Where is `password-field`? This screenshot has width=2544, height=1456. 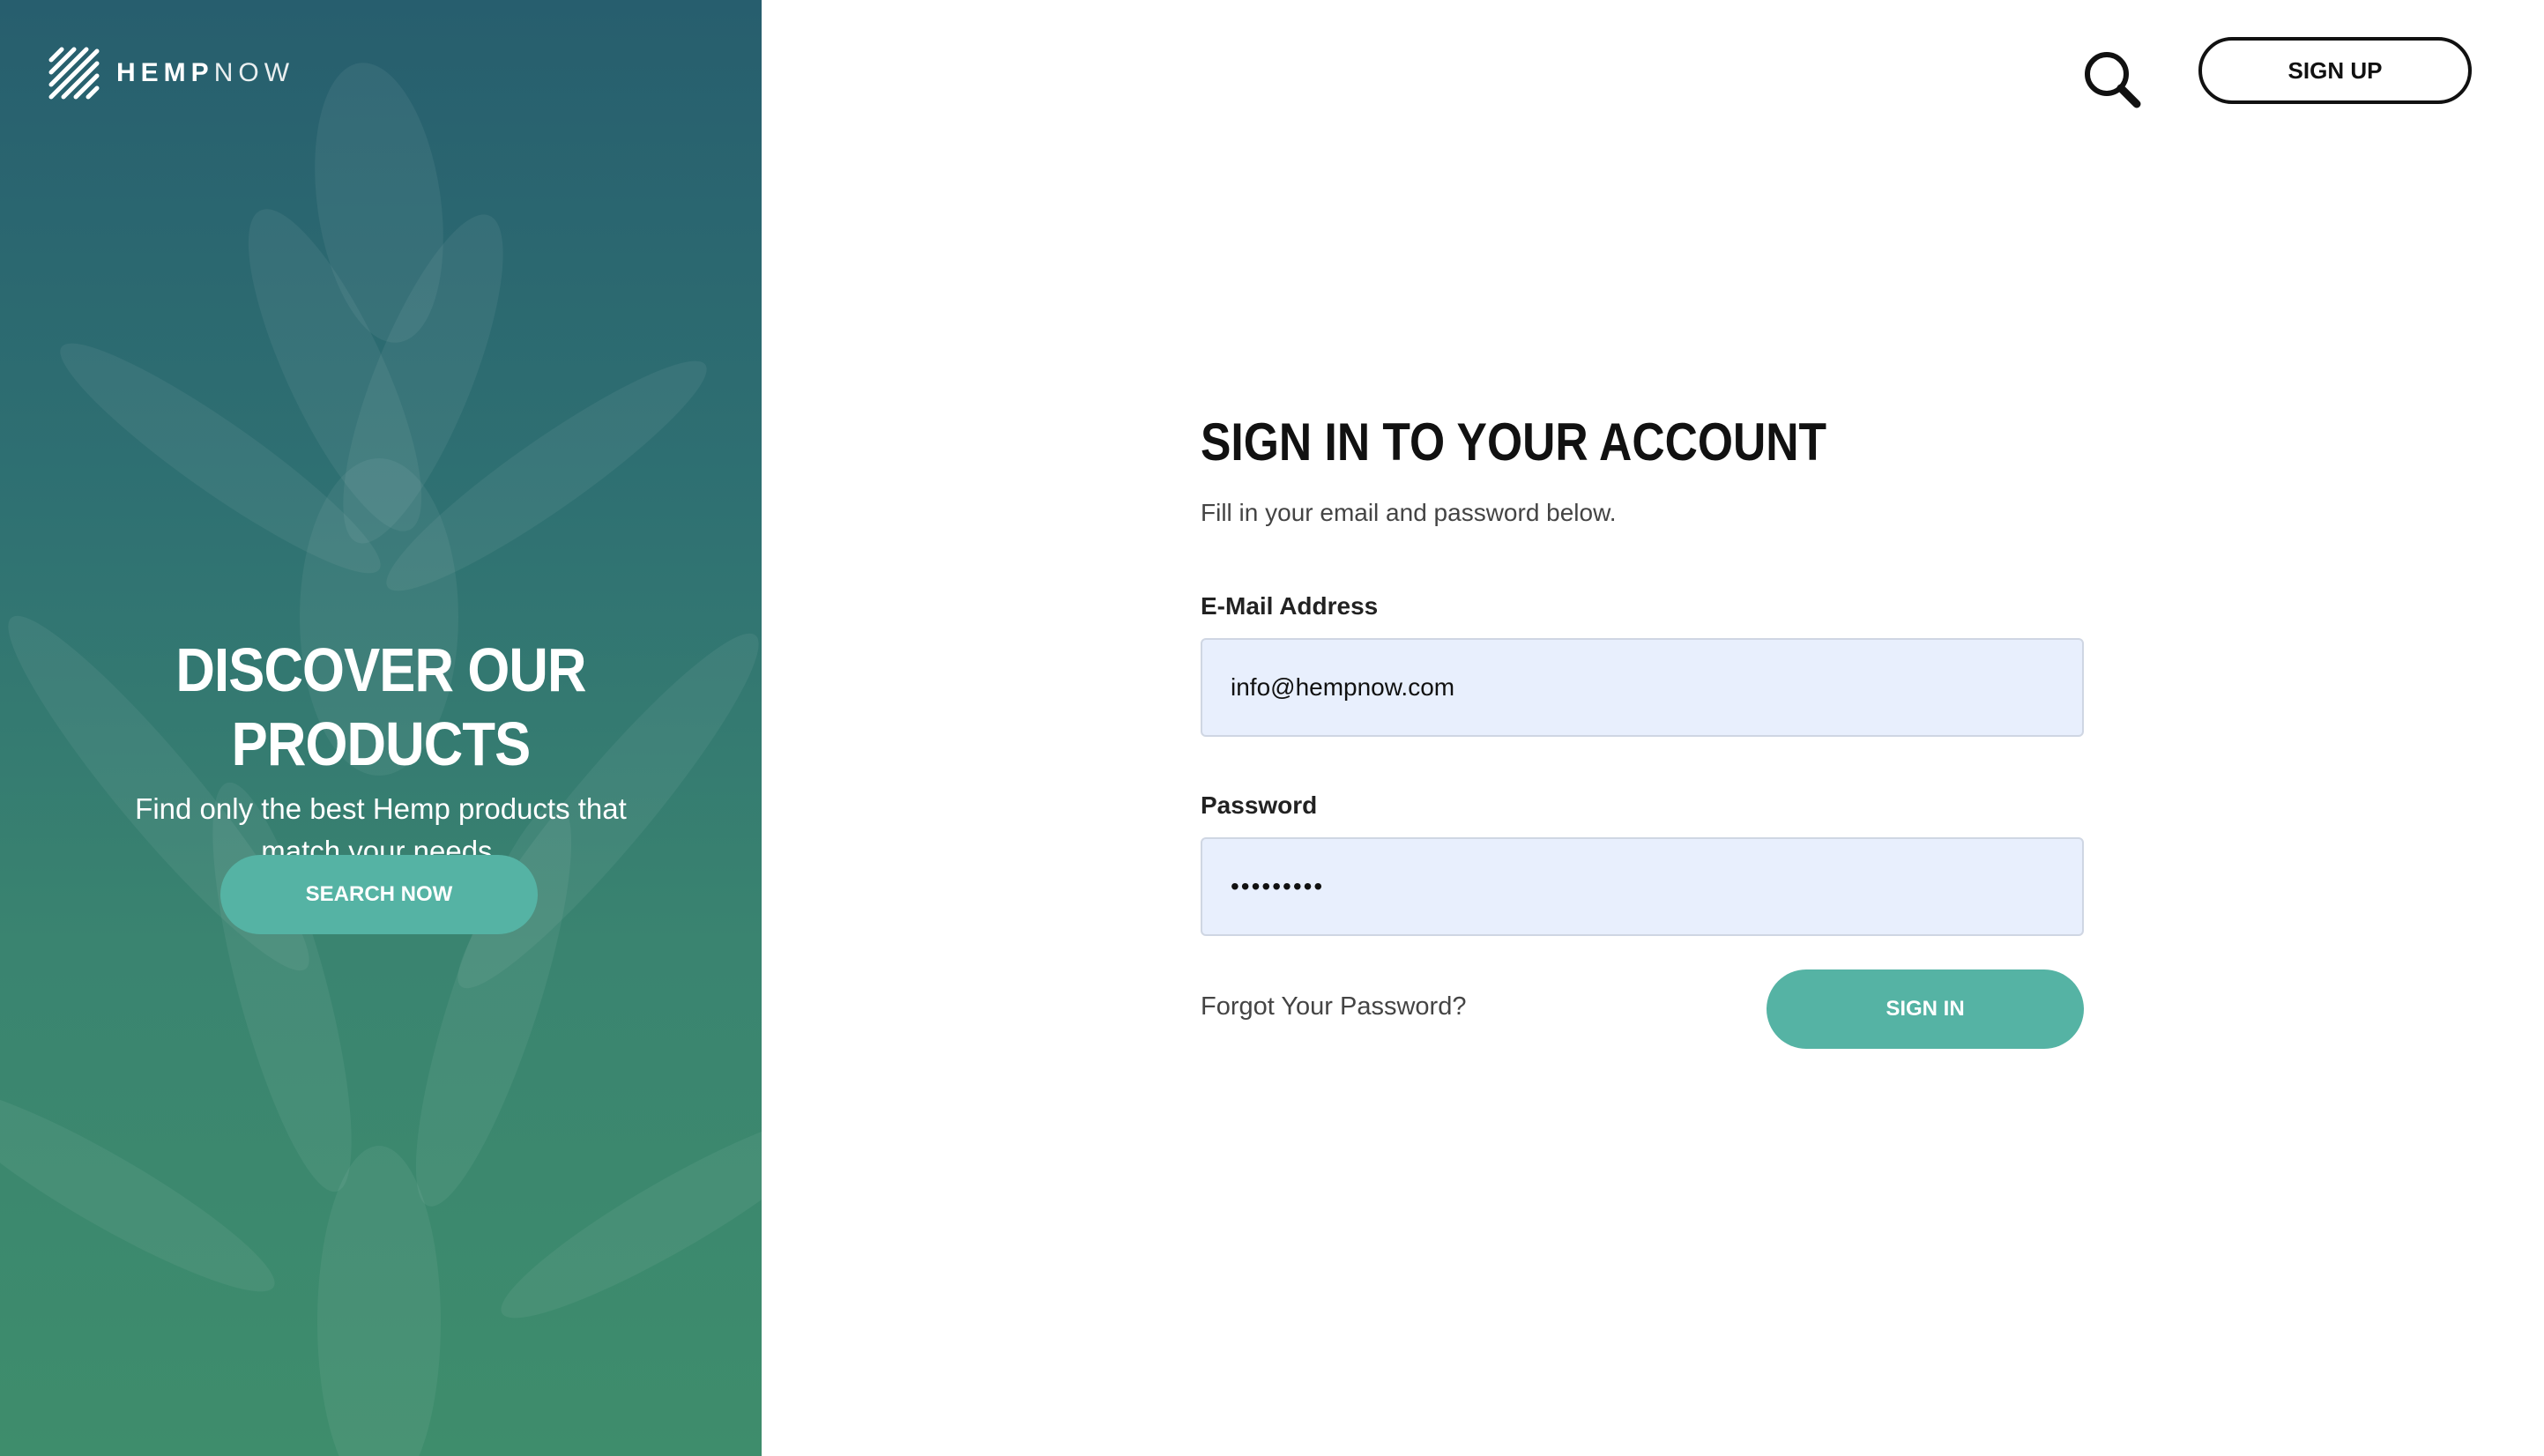 password-field is located at coordinates (1643, 886).